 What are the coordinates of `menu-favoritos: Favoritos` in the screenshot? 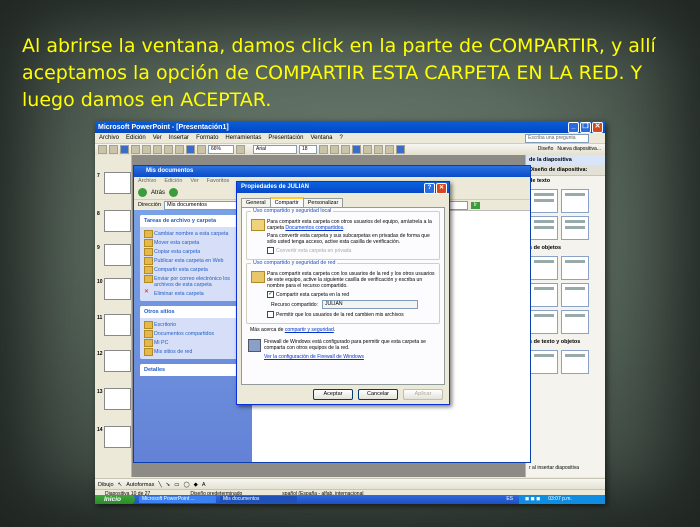 It's located at (218, 181).